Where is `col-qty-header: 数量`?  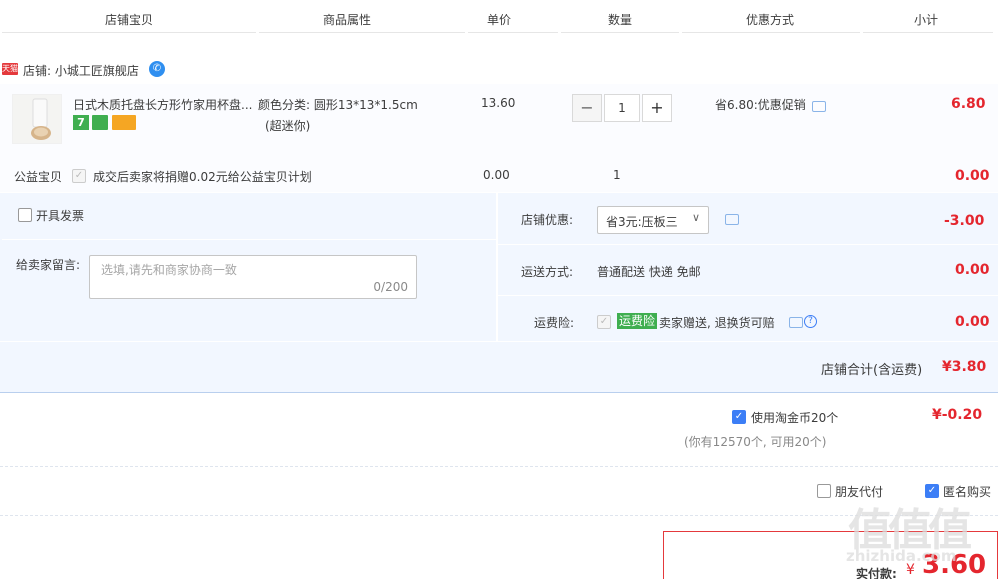 col-qty-header: 数量 is located at coordinates (620, 20).